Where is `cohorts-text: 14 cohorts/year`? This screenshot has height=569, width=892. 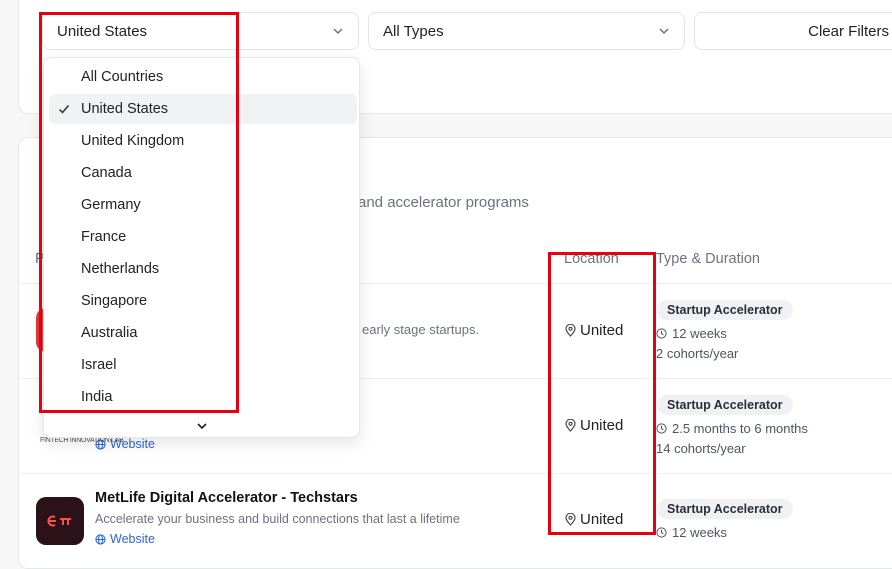
cohorts-text: 14 cohorts/year is located at coordinates (701, 448).